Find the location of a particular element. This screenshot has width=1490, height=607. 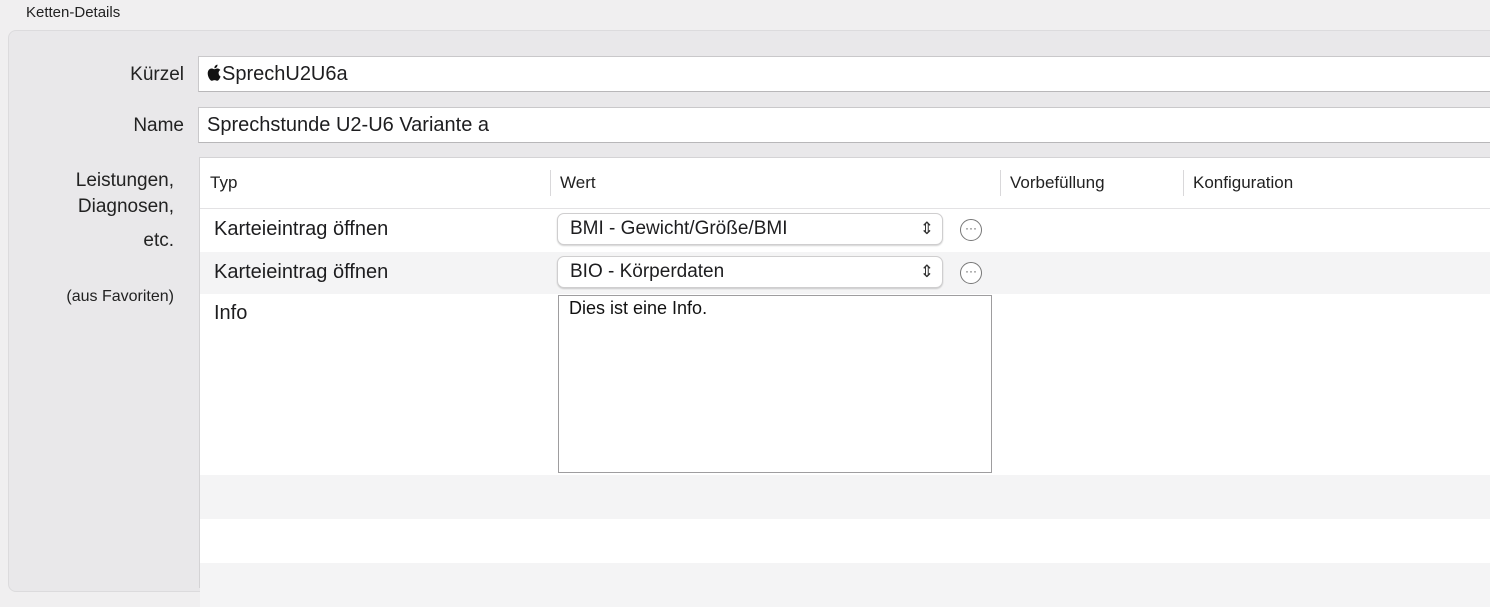

column-header-wert: Wert is located at coordinates (775, 183).